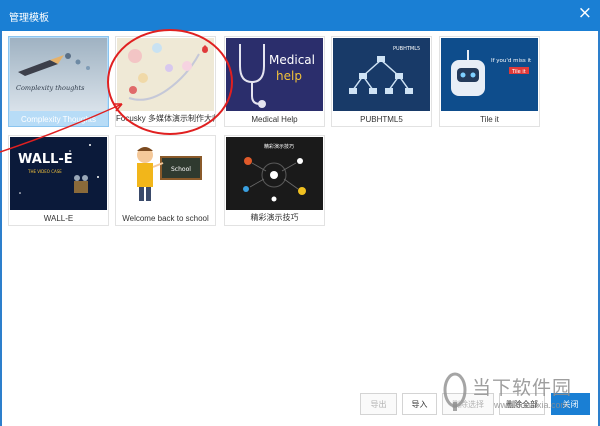 Image resolution: width=600 pixels, height=426 pixels. What do you see at coordinates (300, 15) in the screenshot?
I see `title-bar: 管理模板 ×` at bounding box center [300, 15].